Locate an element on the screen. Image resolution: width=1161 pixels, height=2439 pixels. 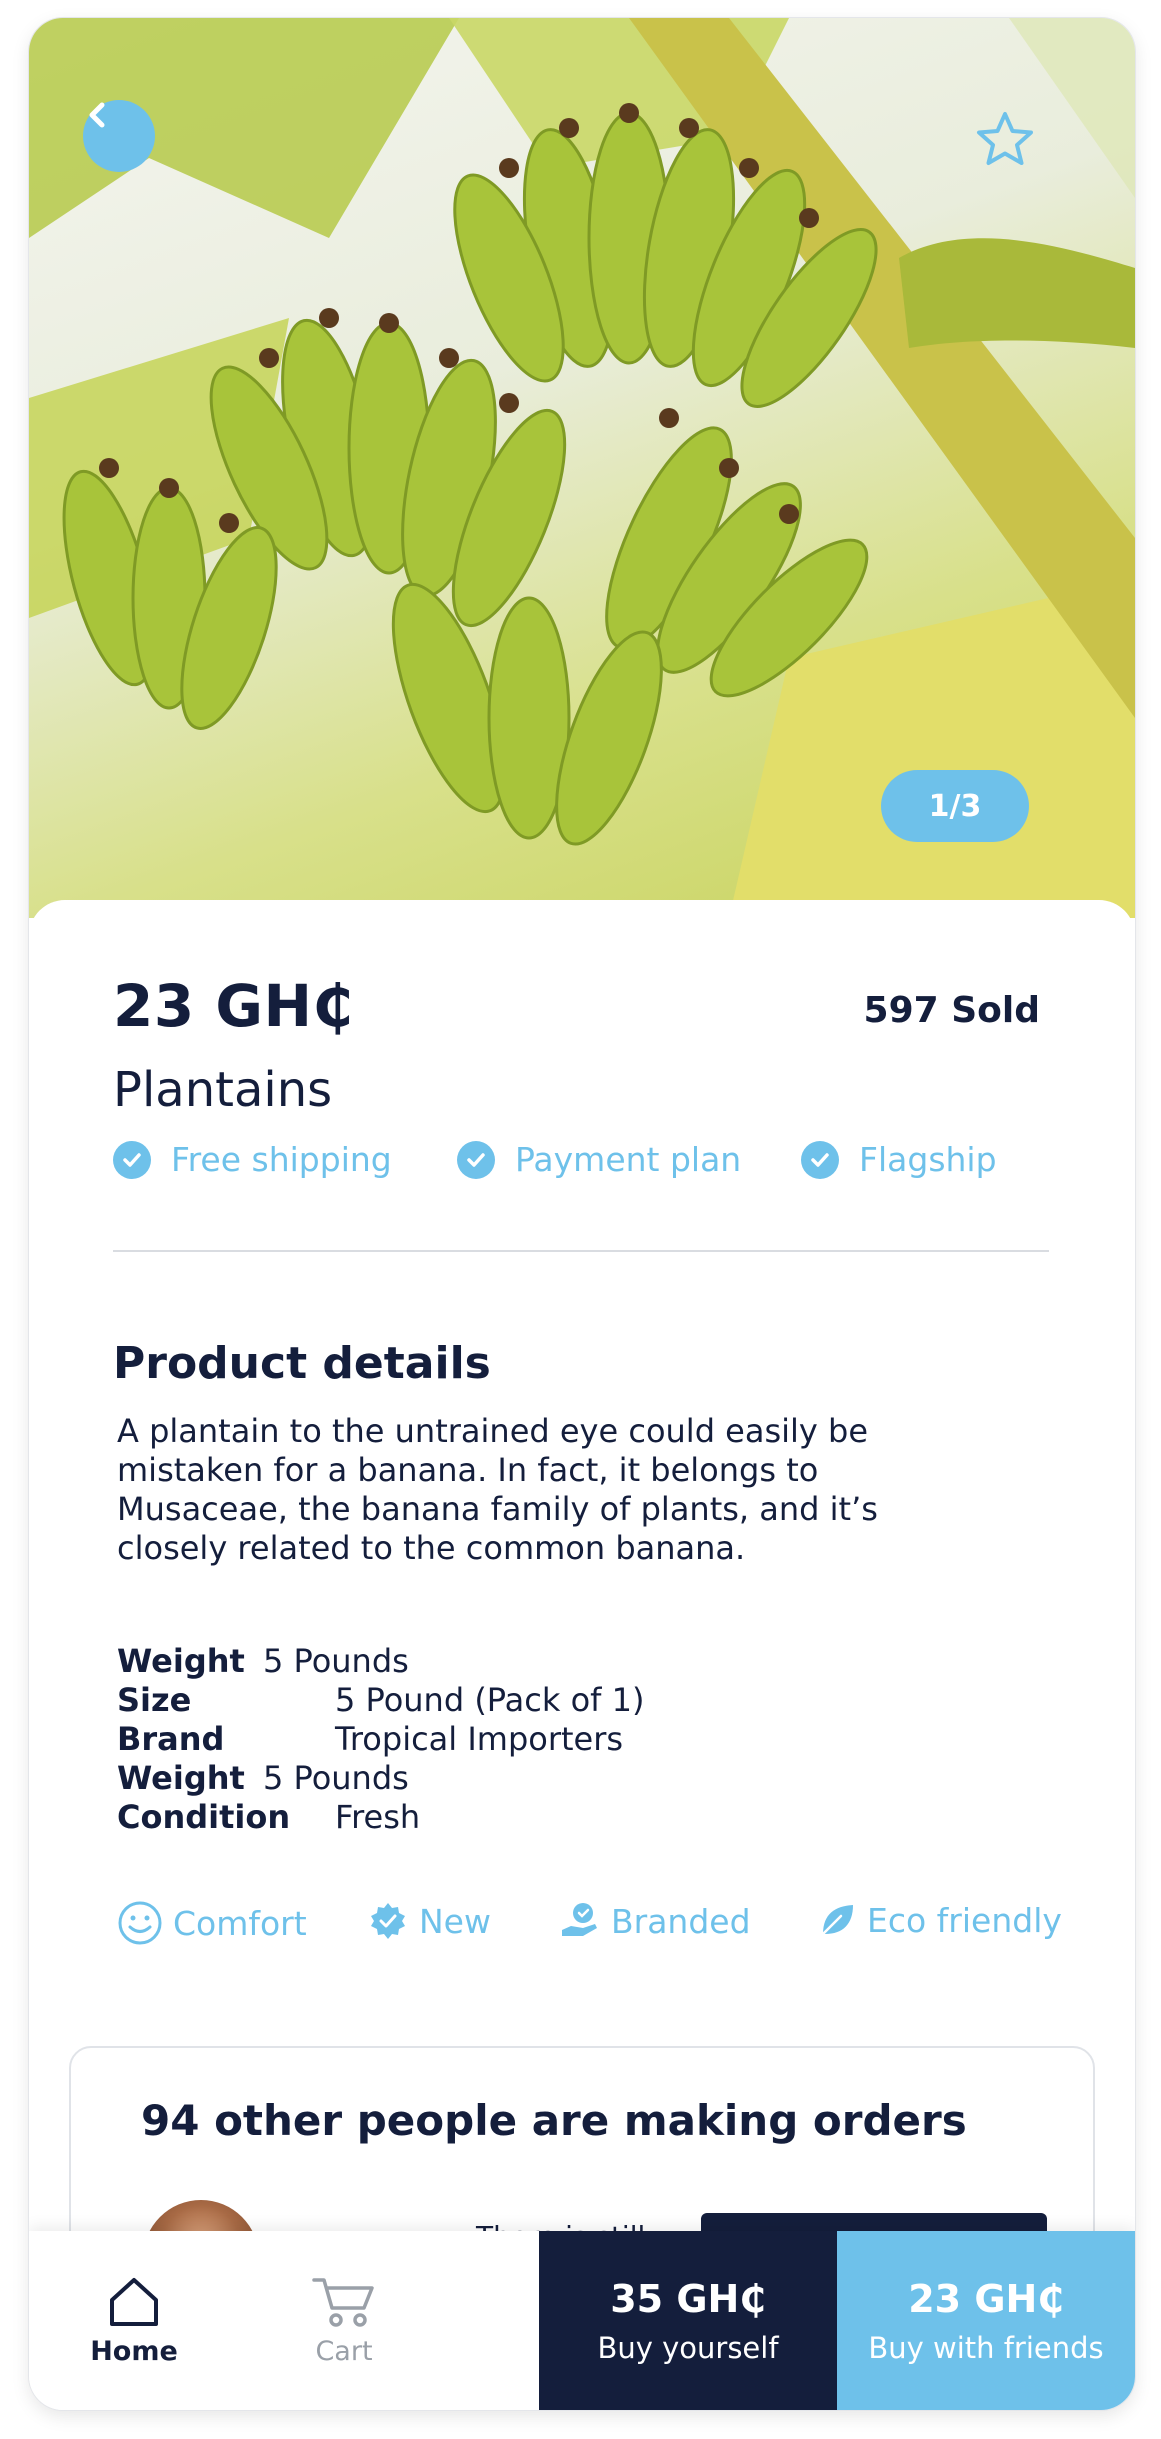
hand-badge-icon is located at coordinates (580, 1921).